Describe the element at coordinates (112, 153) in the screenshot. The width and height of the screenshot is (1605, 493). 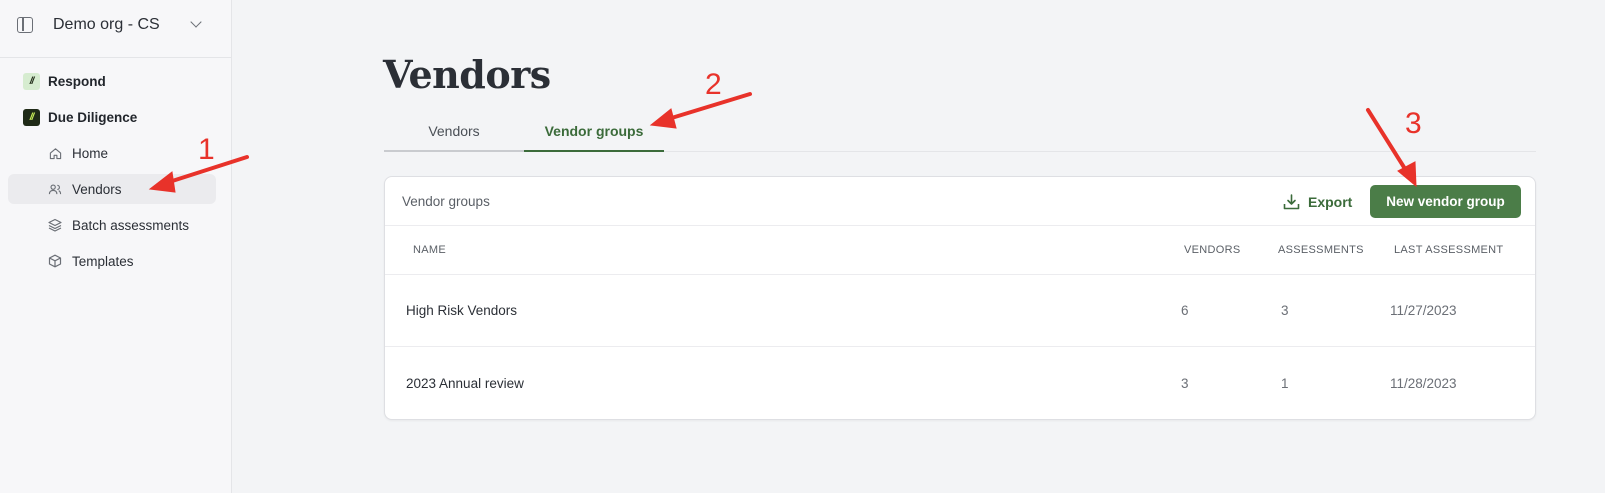
I see `sidebar-item-home: Home` at that location.